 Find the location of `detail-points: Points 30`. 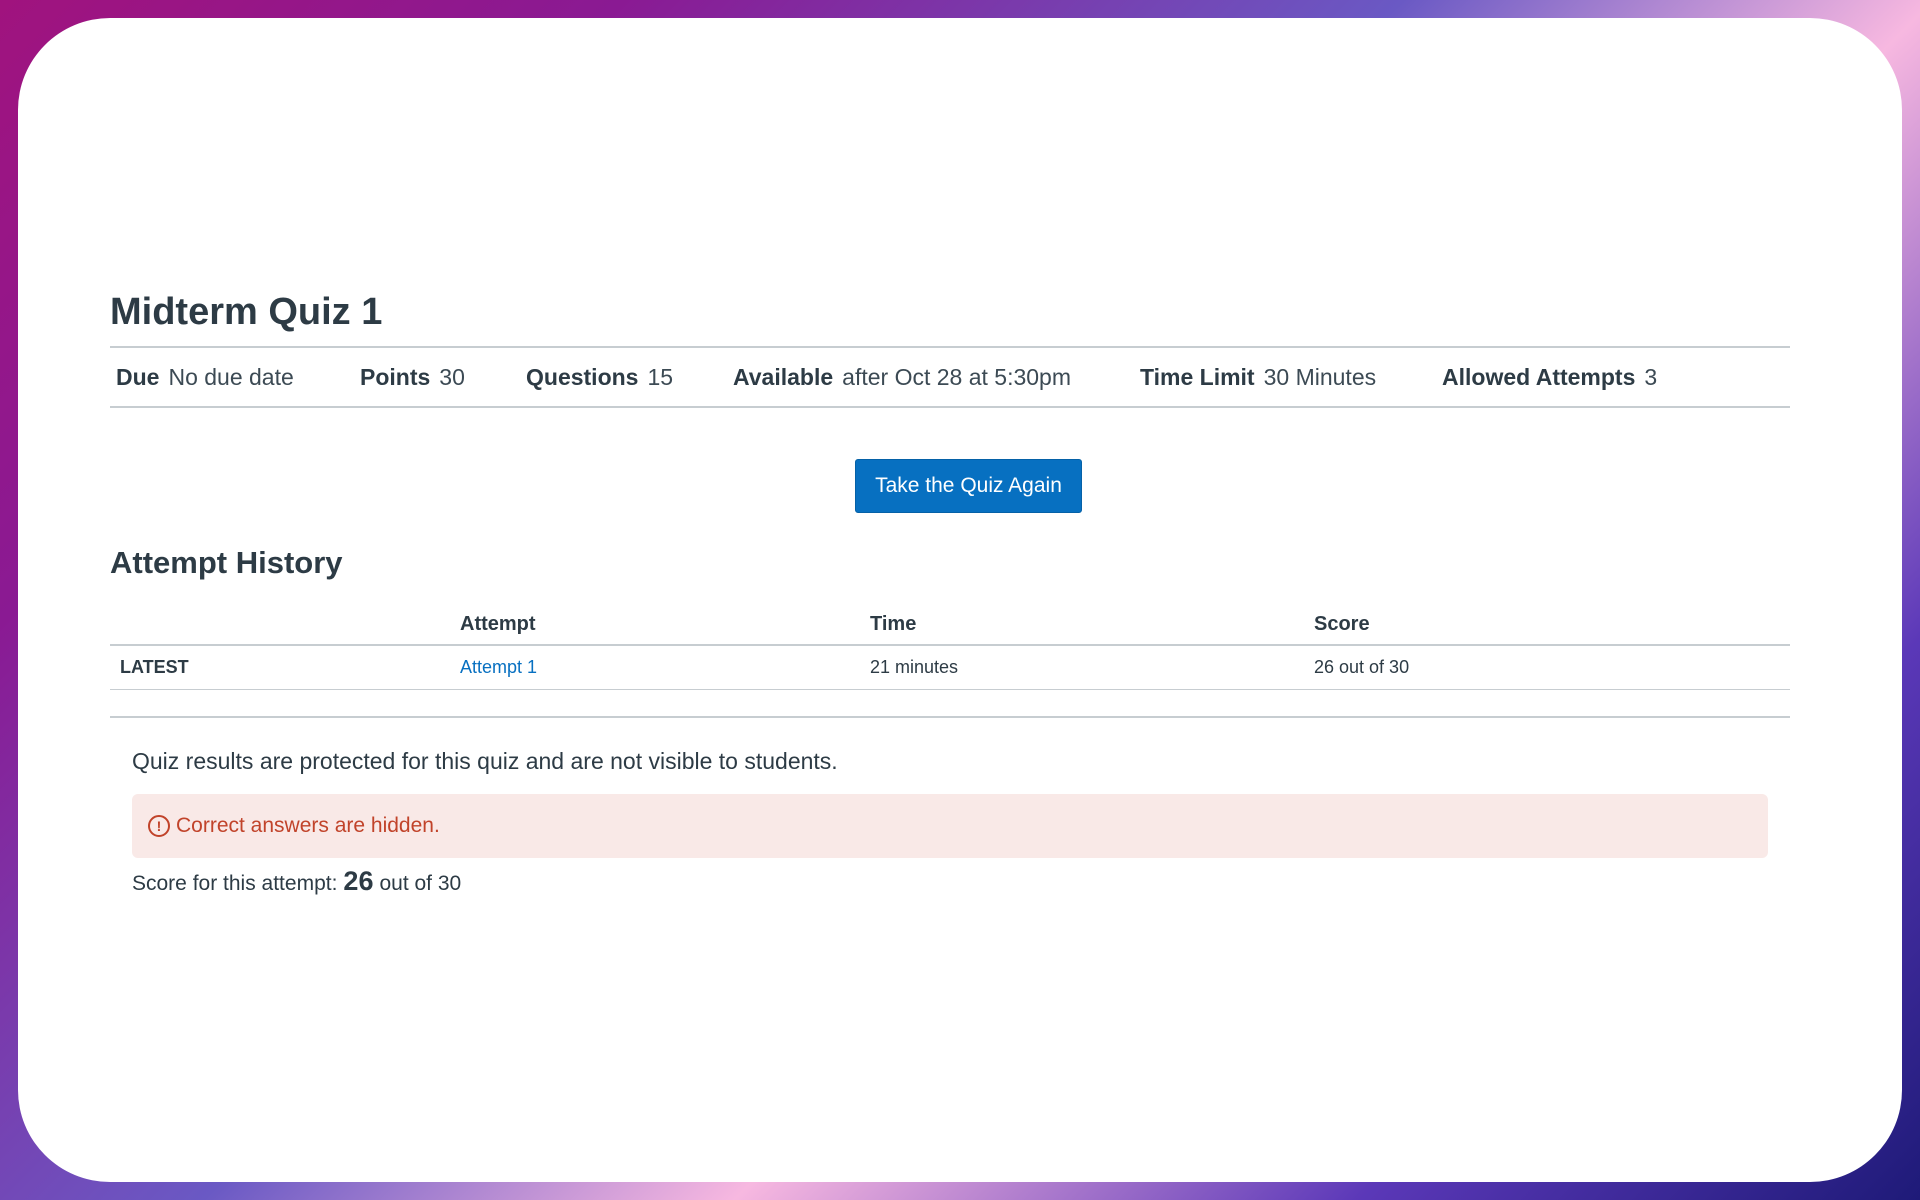

detail-points: Points 30 is located at coordinates (443, 377).